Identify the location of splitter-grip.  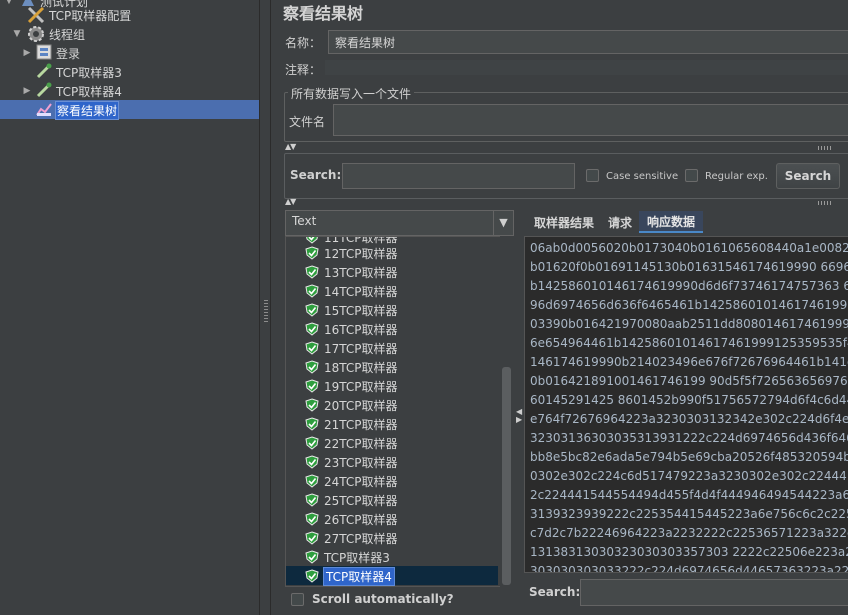
(266, 311).